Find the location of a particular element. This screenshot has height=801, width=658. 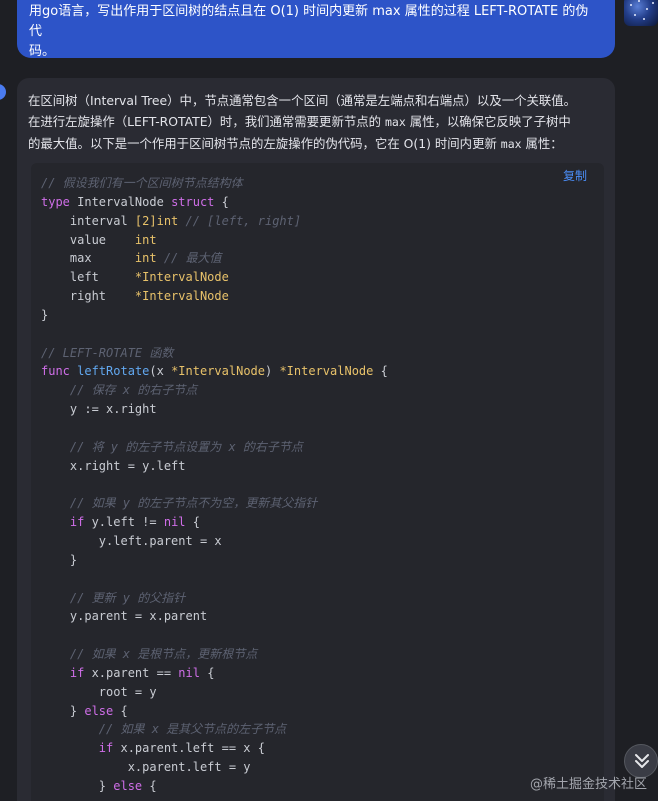

code-token: // 如果 y 的左子节点不为空，更新其父指针 is located at coordinates (179, 503).